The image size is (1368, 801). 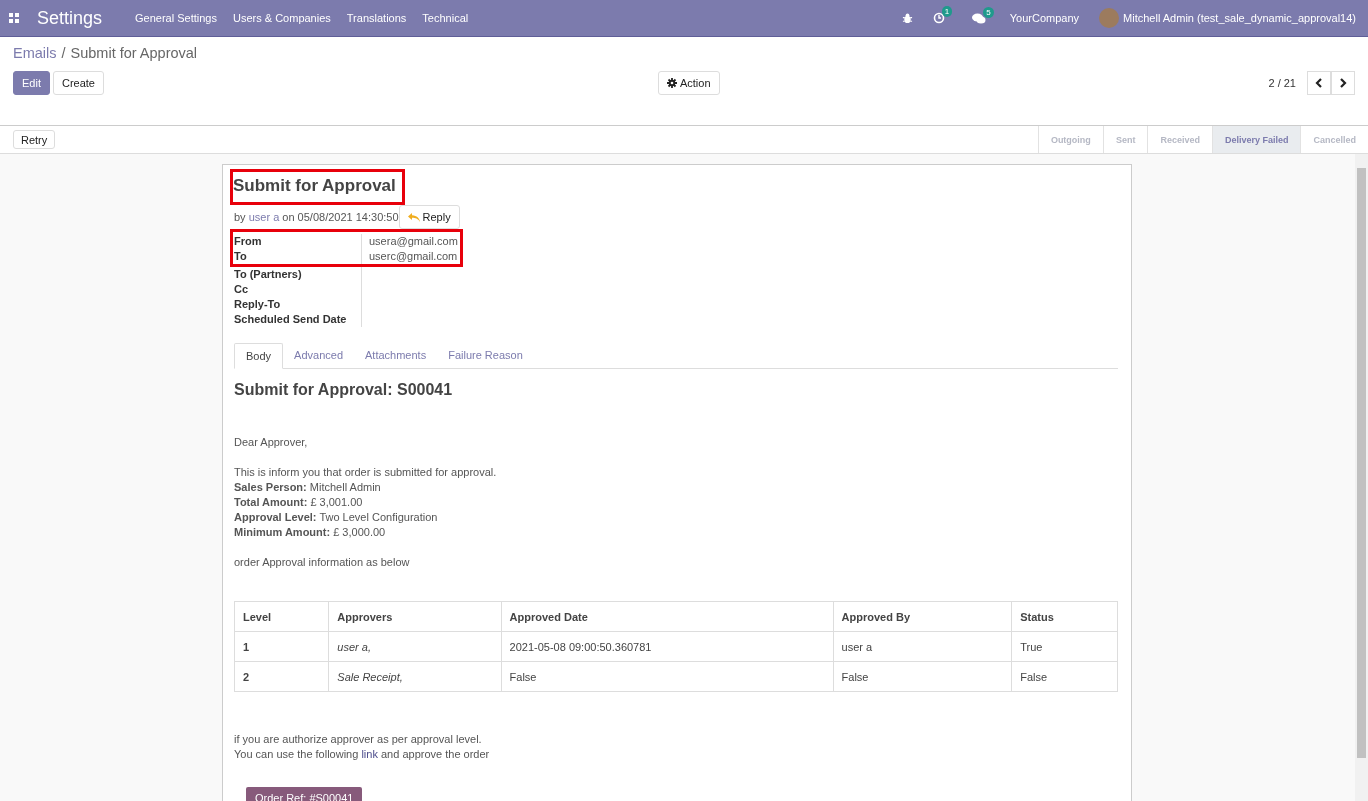 I want to click on user-menu: Mitchell Admin (test_sale_dynamic_approval14), so click(x=1239, y=18).